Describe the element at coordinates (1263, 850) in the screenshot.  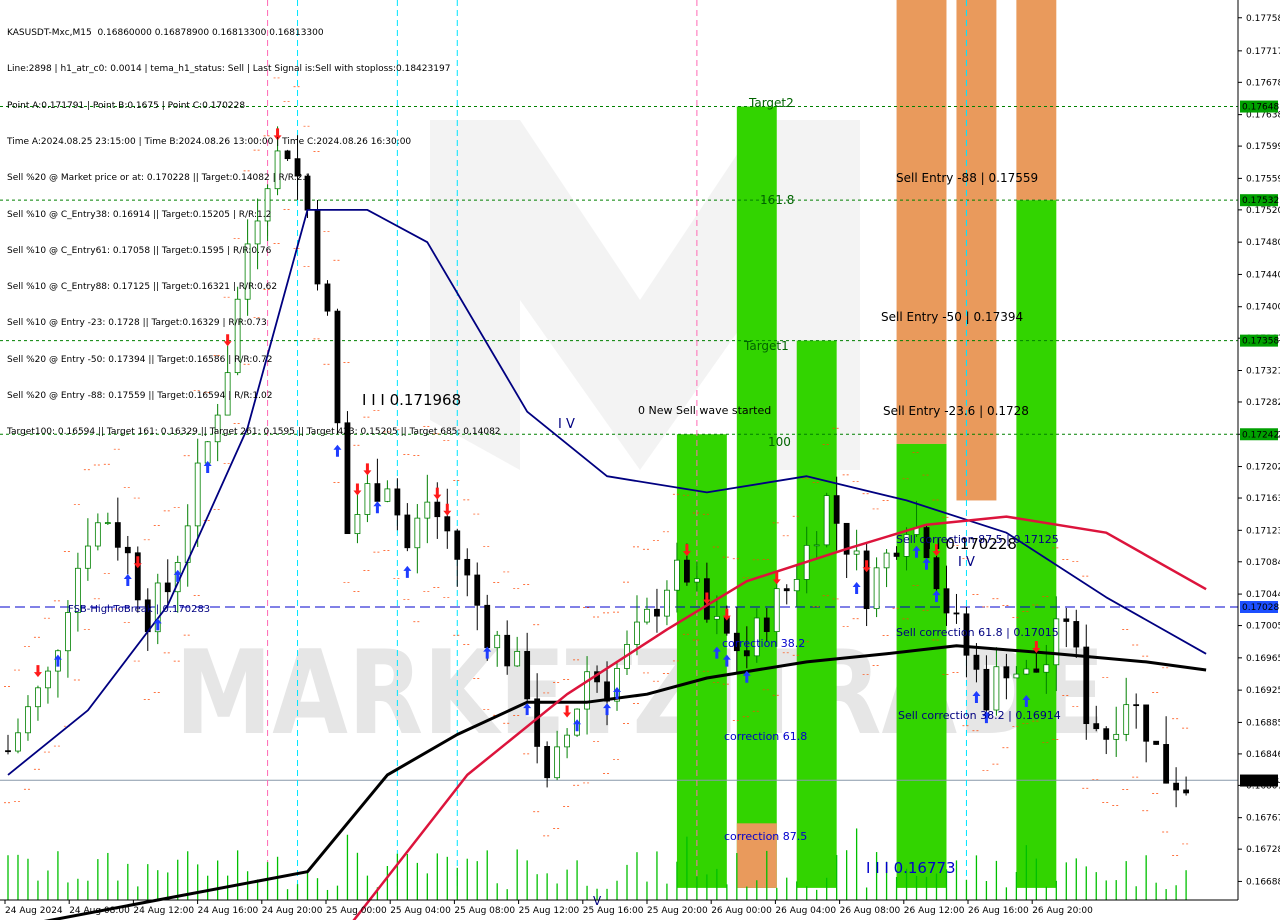
I see `price-tick-label: 0.16728` at that location.